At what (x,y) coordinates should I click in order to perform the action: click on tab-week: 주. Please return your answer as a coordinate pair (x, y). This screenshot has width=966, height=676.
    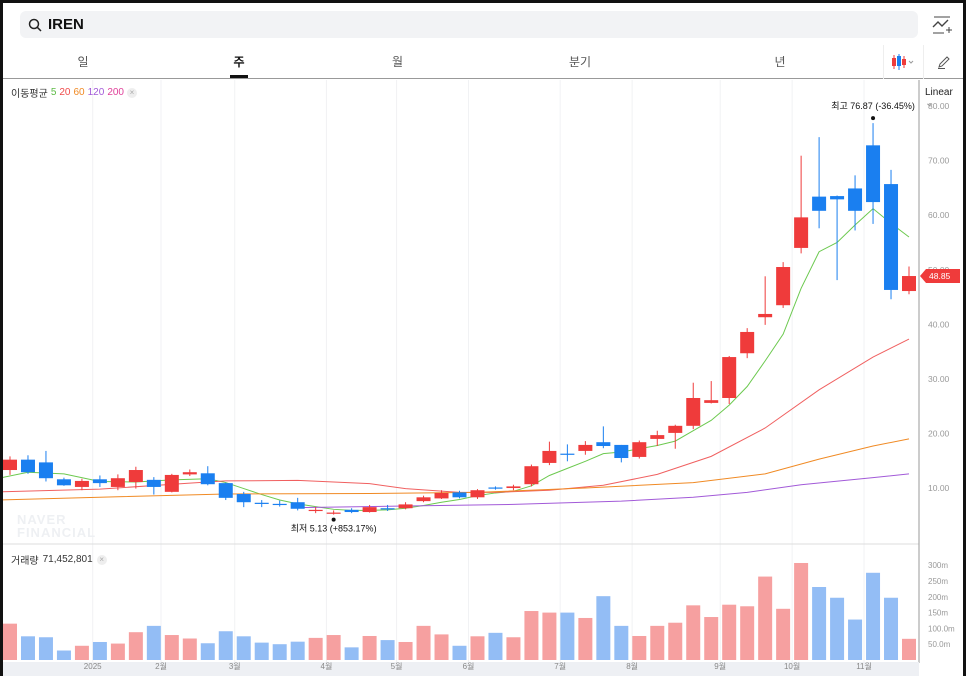
    Looking at the image, I should click on (239, 61).